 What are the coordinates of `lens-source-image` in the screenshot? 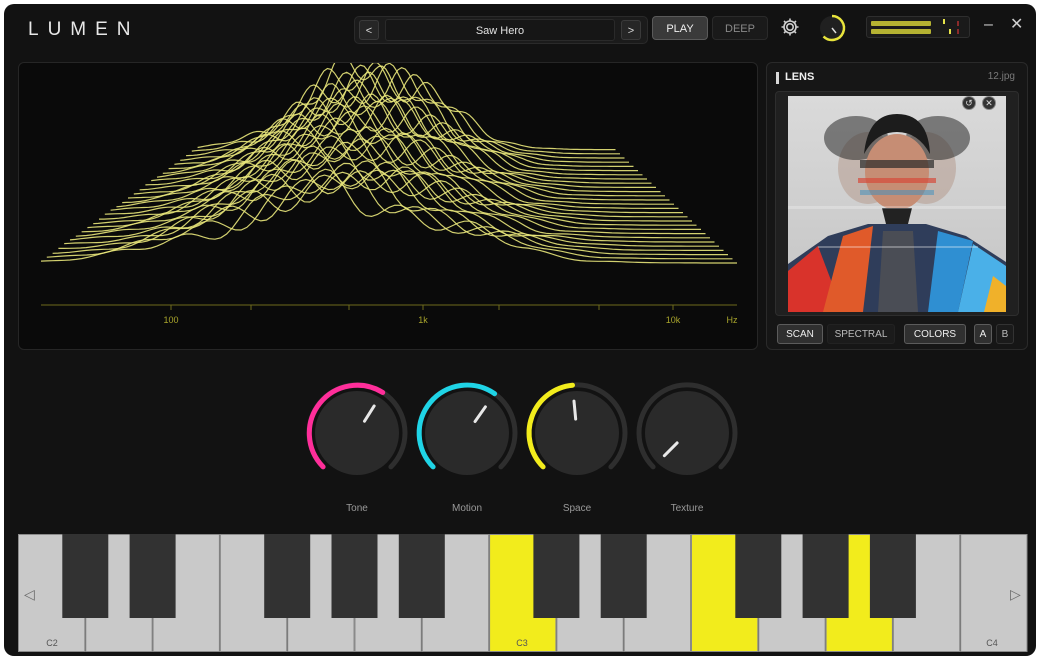 It's located at (897, 204).